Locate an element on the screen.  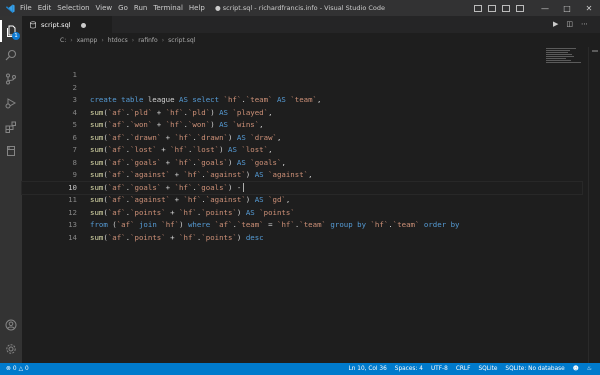
maximize-button: □ is located at coordinates (567, 8).